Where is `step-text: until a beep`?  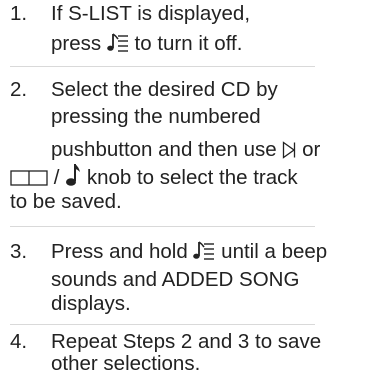 step-text: until a beep is located at coordinates (274, 251).